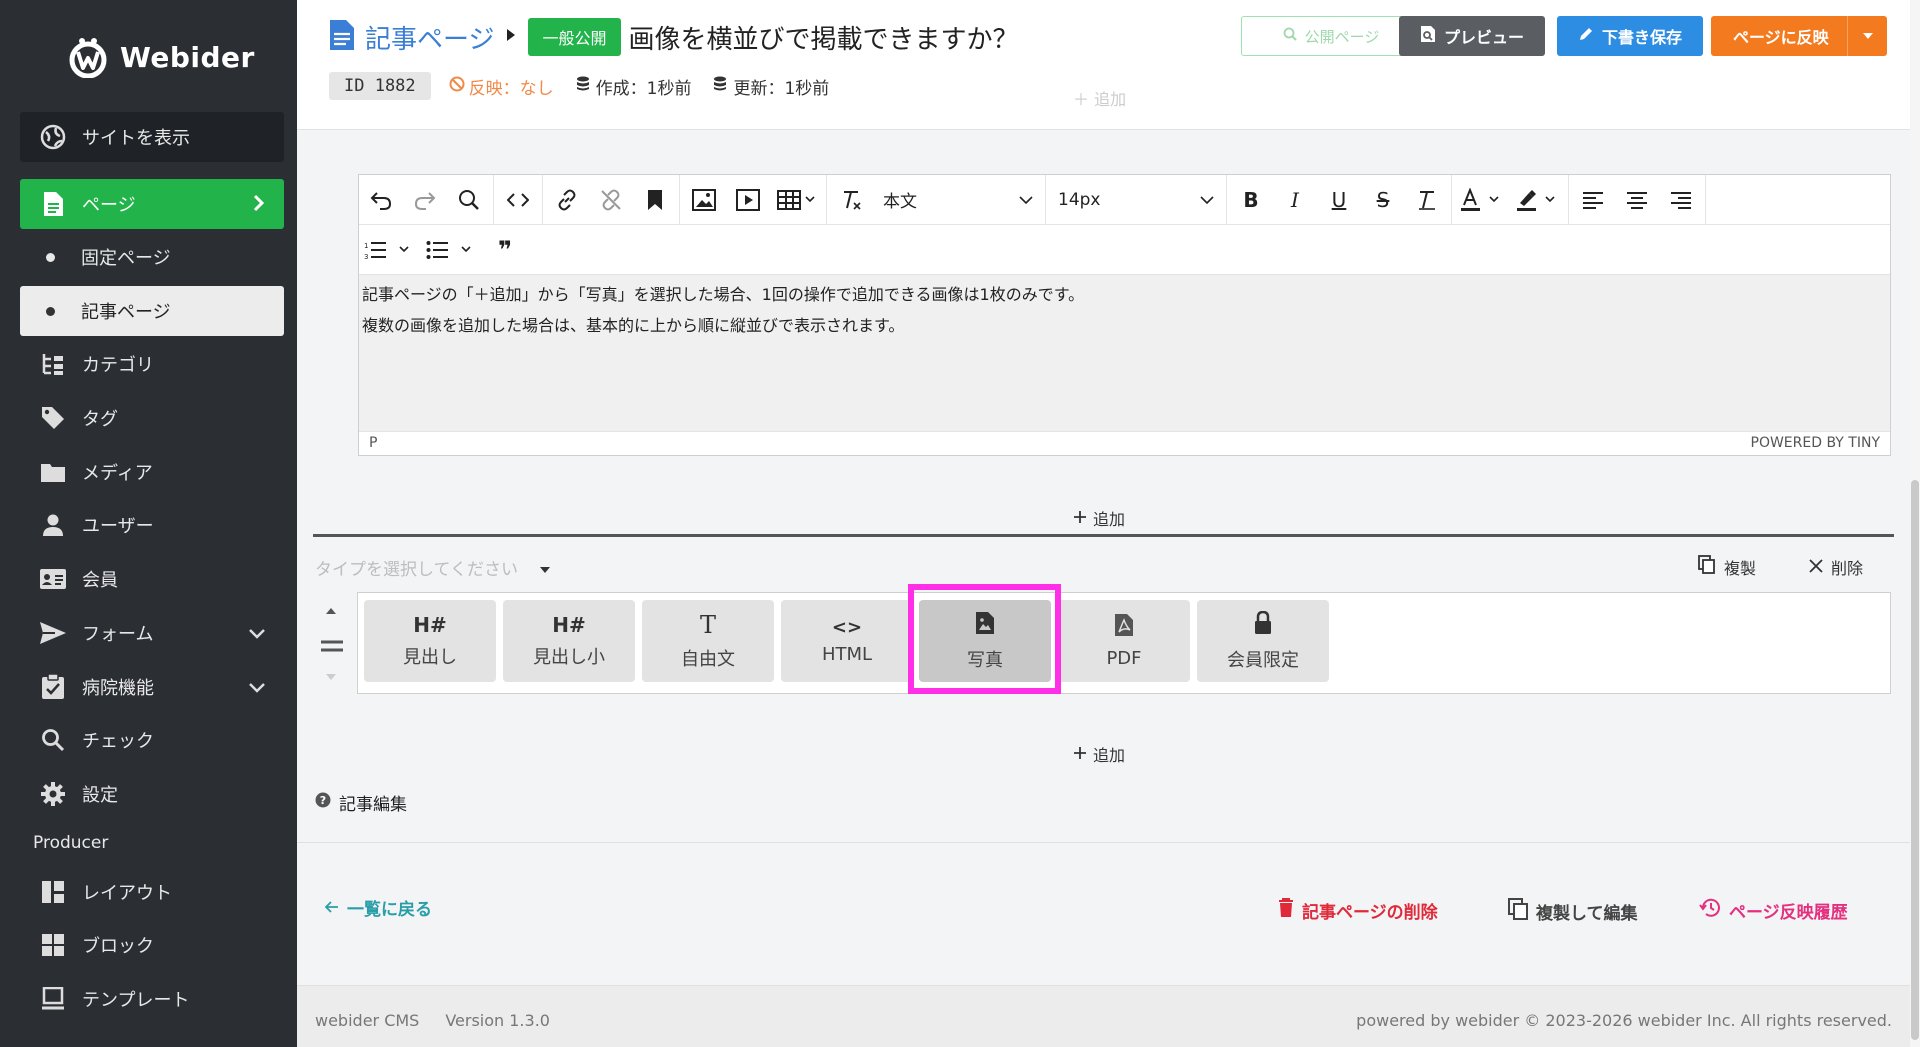  Describe the element at coordinates (1637, 200) in the screenshot. I see `align-center-icon` at that location.